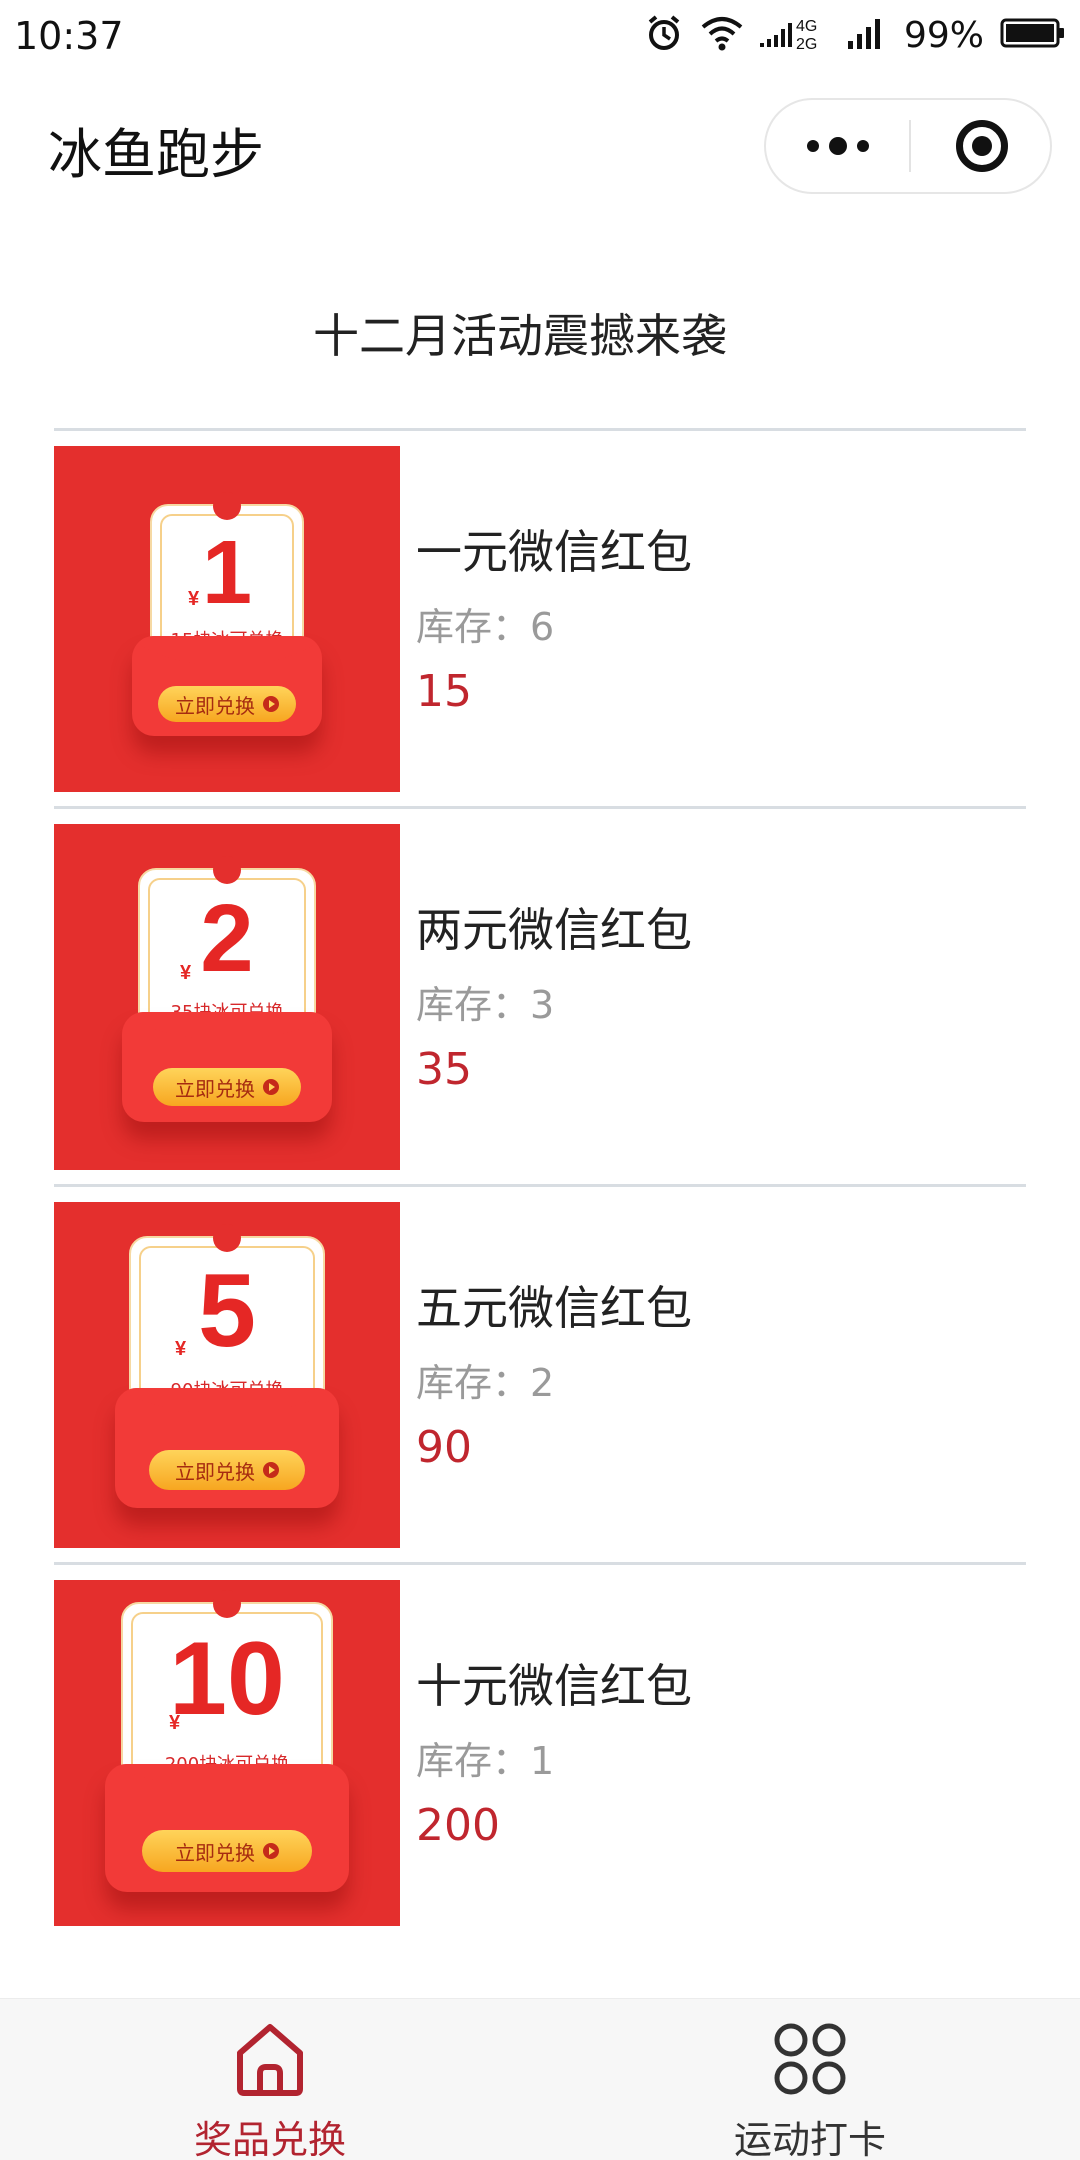  Describe the element at coordinates (554, 930) in the screenshot. I see `prize-name: 两元微信红包` at that location.